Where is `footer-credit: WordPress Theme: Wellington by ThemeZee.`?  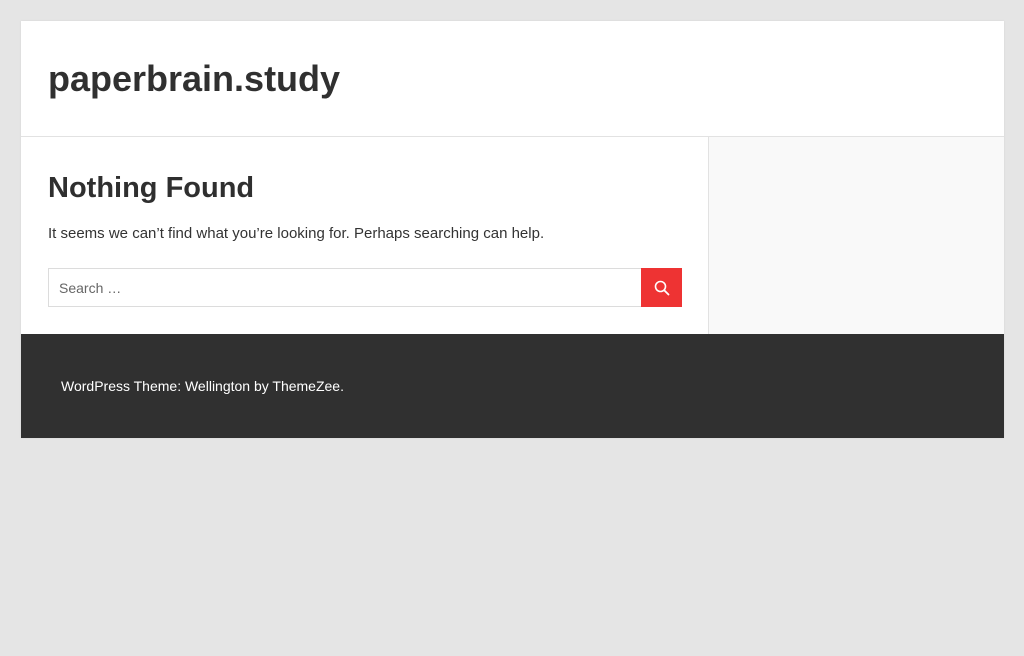
footer-credit: WordPress Theme: Wellington by ThemeZee. is located at coordinates (202, 386).